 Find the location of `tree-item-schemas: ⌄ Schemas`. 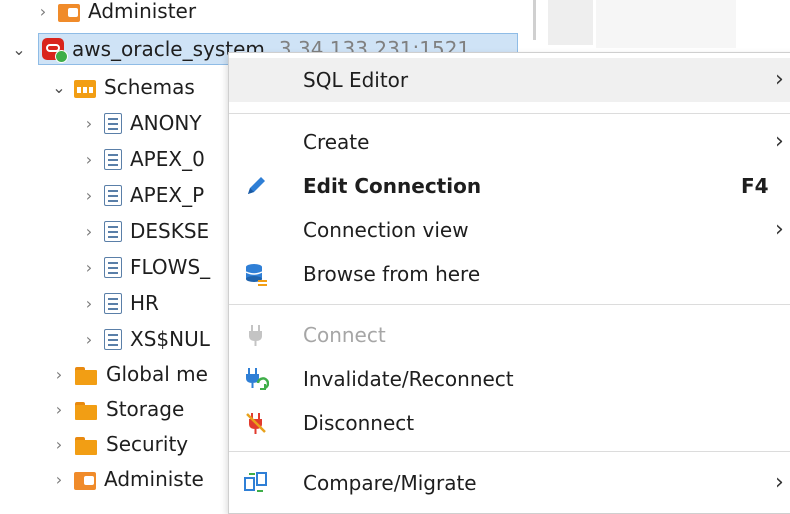

tree-item-schemas: ⌄ Schemas is located at coordinates (122, 87).